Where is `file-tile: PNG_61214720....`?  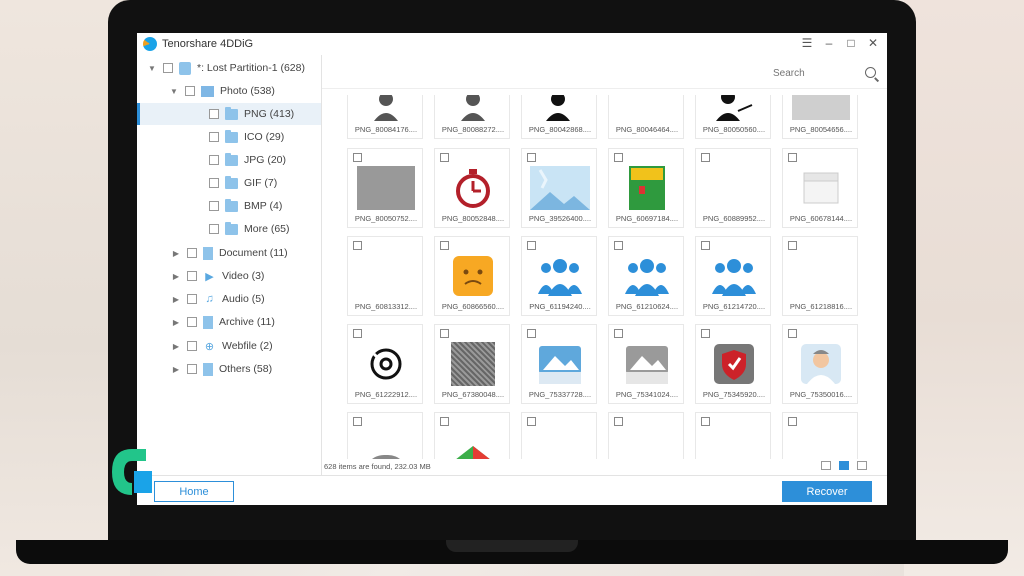
file-tile: PNG_61214720.... is located at coordinates (733, 276).